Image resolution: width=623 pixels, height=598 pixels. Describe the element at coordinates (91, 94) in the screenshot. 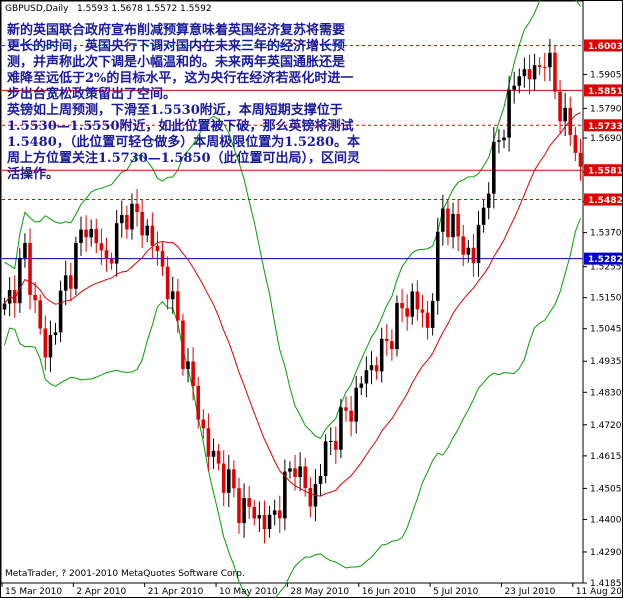

I see `annotation-line: 步出台宽松政策留出了空间。` at that location.